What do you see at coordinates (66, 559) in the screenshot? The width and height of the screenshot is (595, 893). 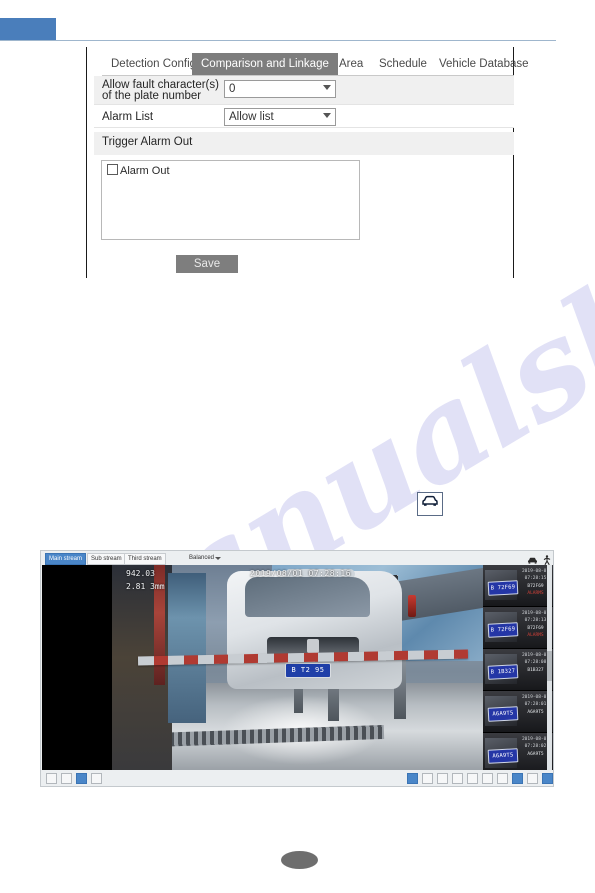 I see `stream-main: Main stream` at bounding box center [66, 559].